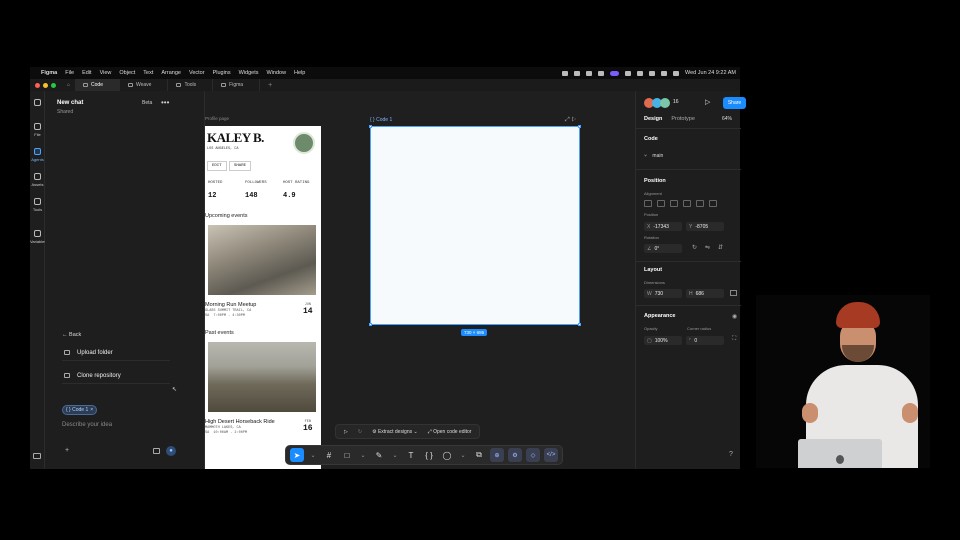 This screenshot has width=960, height=540. What do you see at coordinates (705, 226) in the screenshot?
I see `y-field: Y -8705` at bounding box center [705, 226].